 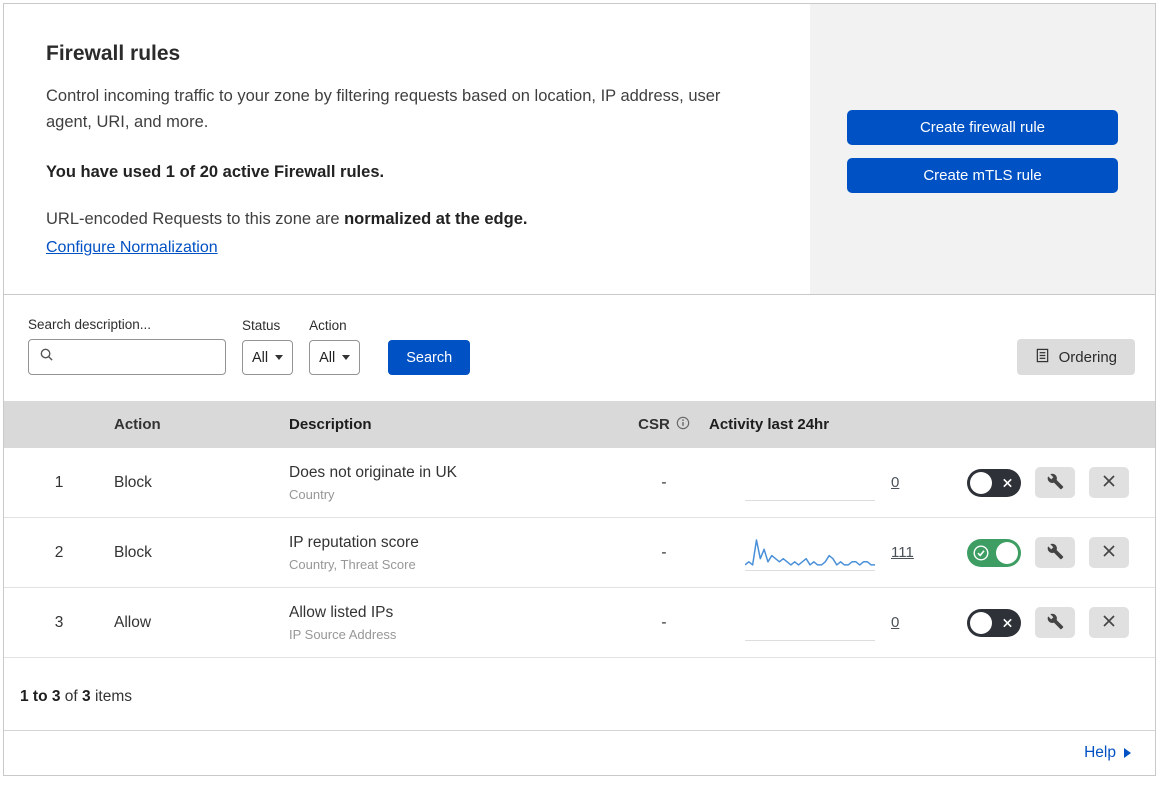 I want to click on col-csr-header: CSR, so click(x=664, y=425).